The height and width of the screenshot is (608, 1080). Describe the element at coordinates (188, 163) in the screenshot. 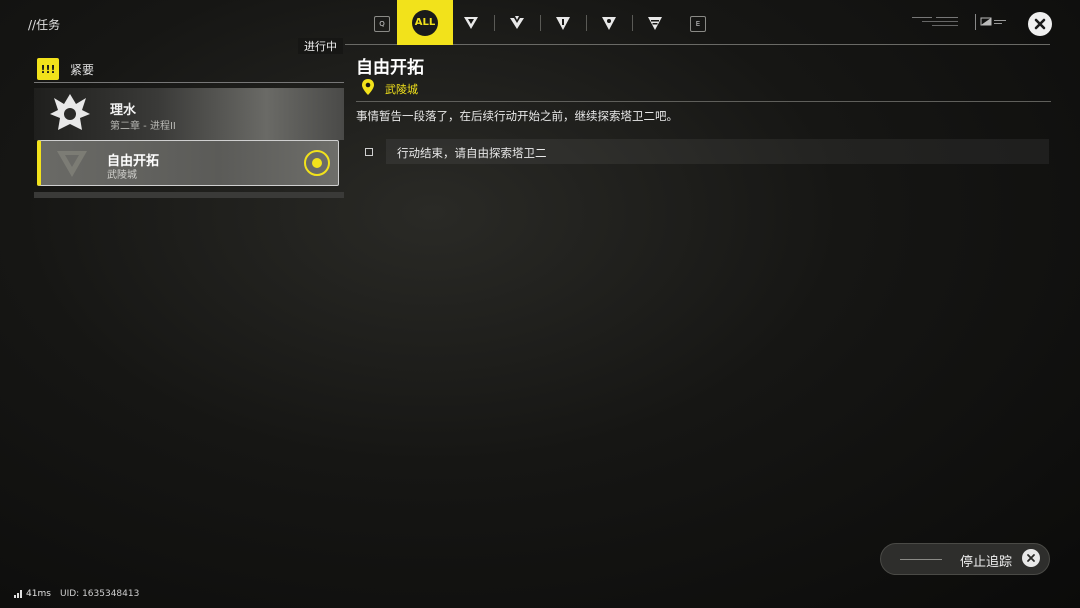

I see `quest-item-free-explore` at that location.